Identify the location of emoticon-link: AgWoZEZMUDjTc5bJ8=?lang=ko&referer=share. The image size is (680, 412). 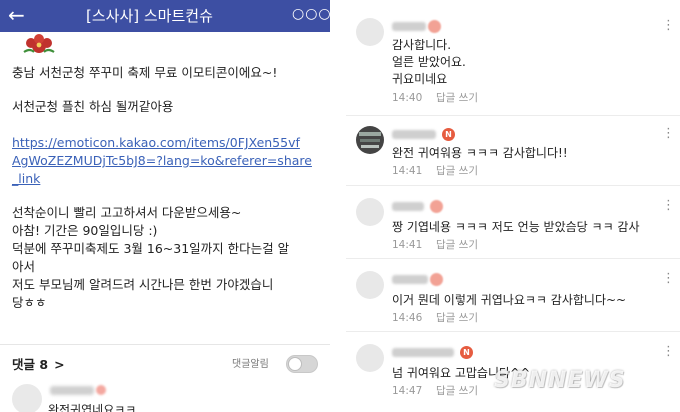
(162, 161).